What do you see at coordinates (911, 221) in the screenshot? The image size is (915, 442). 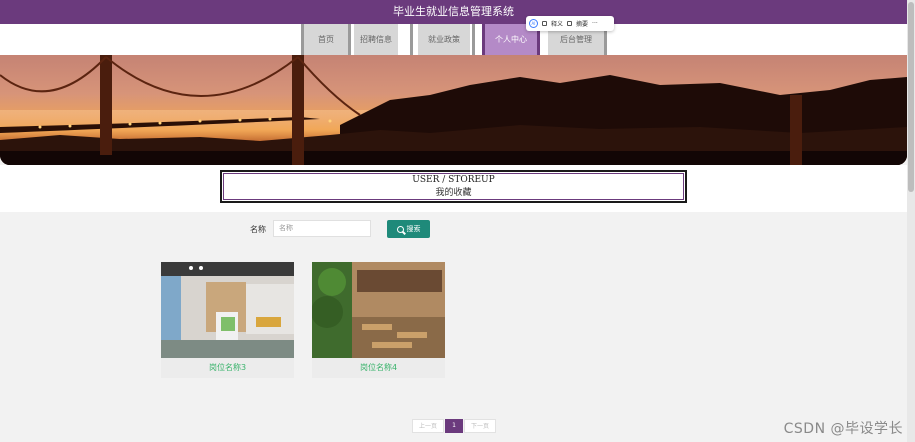 I see `page-scrollbar` at bounding box center [911, 221].